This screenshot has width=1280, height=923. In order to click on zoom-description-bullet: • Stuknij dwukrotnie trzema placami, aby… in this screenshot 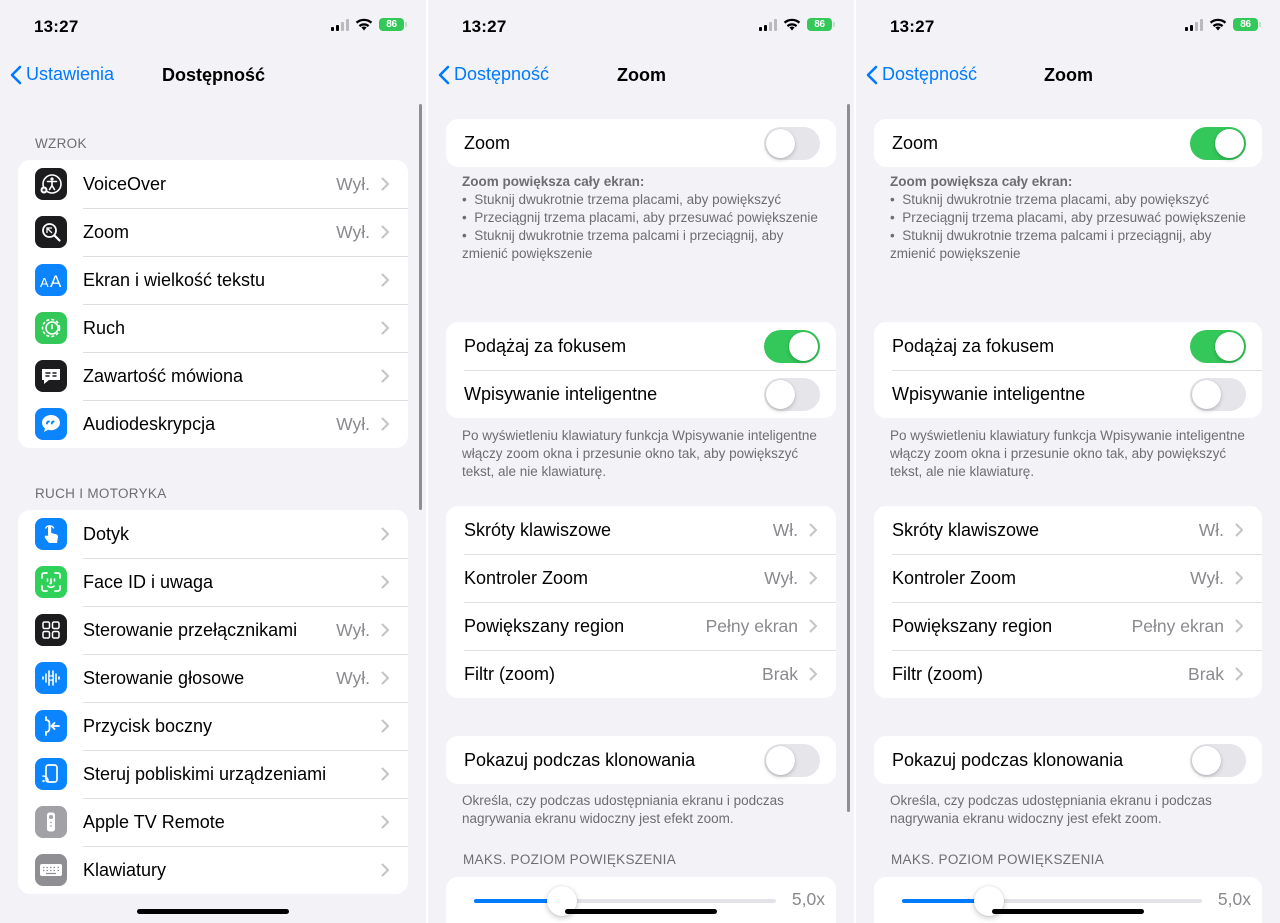, I will do `click(1050, 199)`.